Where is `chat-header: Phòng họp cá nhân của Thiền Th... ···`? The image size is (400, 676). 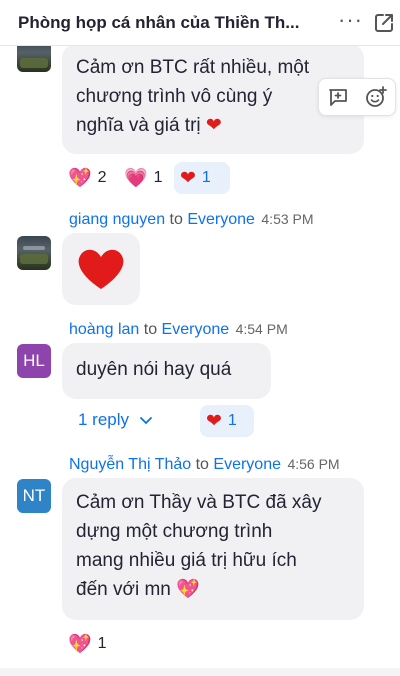 chat-header: Phòng họp cá nhân của Thiền Th... ··· is located at coordinates (200, 23).